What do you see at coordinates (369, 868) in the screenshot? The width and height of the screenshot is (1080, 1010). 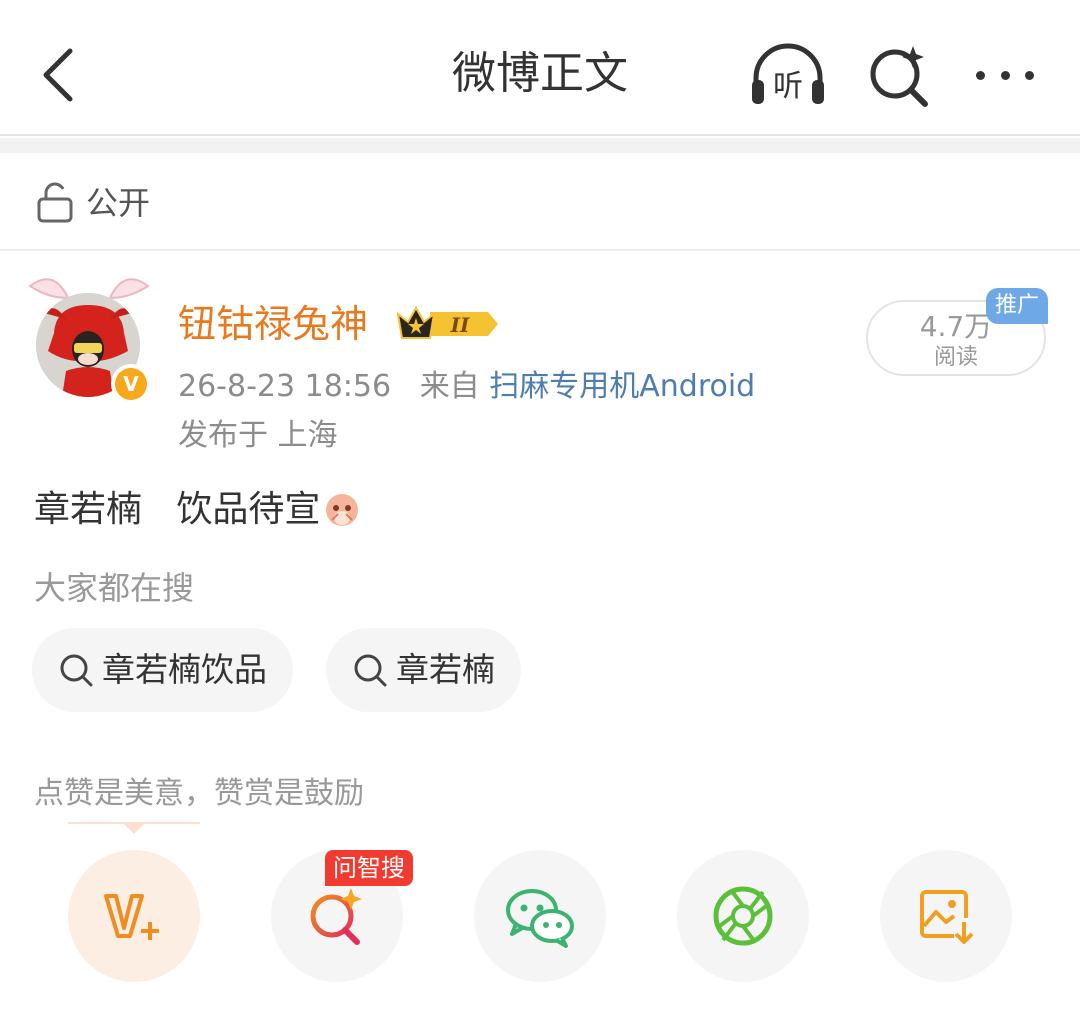 I see `ai-search-tag: 问智搜` at bounding box center [369, 868].